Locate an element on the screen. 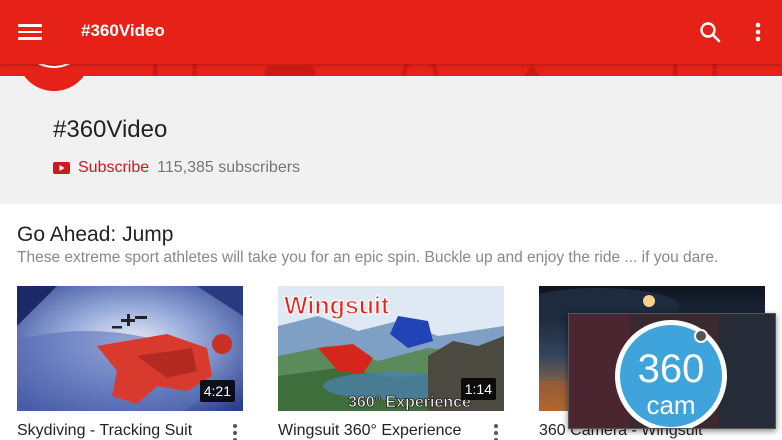 Image resolution: width=782 pixels, height=440 pixels. appbar-title: #360Video is located at coordinates (123, 30).